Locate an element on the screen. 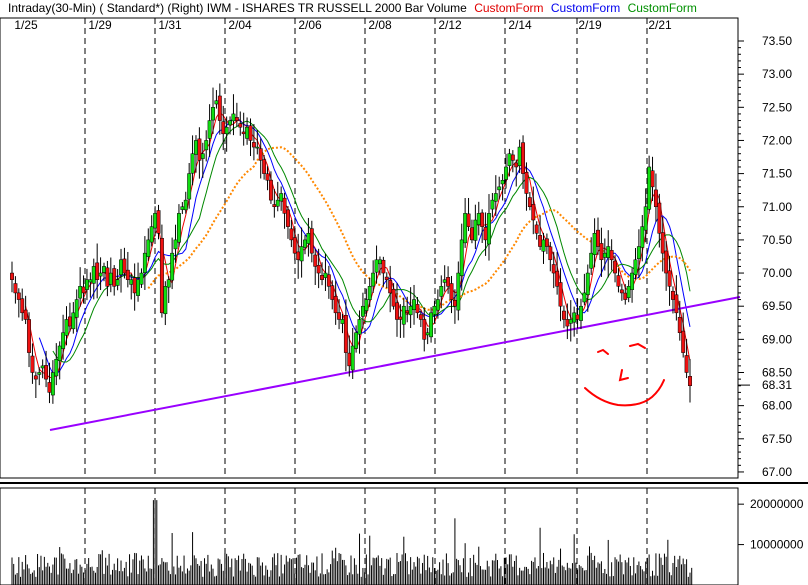 The width and height of the screenshot is (808, 585). price-tick-label: 68.00 is located at coordinates (777, 406).